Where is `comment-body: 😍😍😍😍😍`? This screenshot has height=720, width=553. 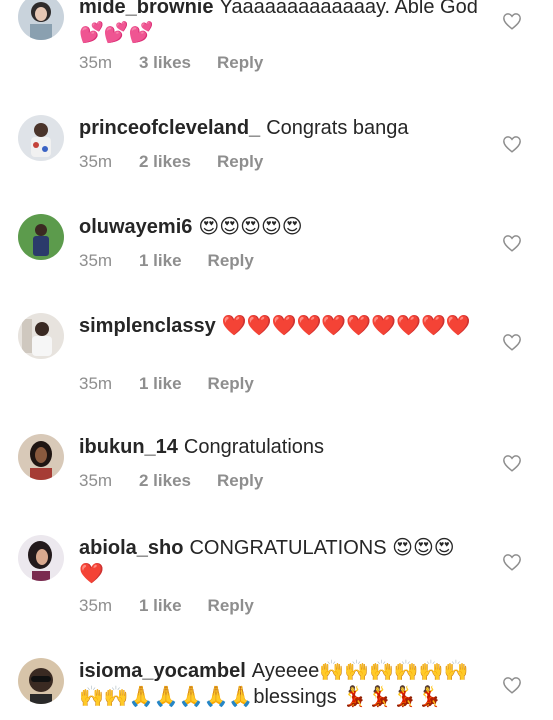
comment-body: 😍😍😍😍😍 is located at coordinates (250, 227).